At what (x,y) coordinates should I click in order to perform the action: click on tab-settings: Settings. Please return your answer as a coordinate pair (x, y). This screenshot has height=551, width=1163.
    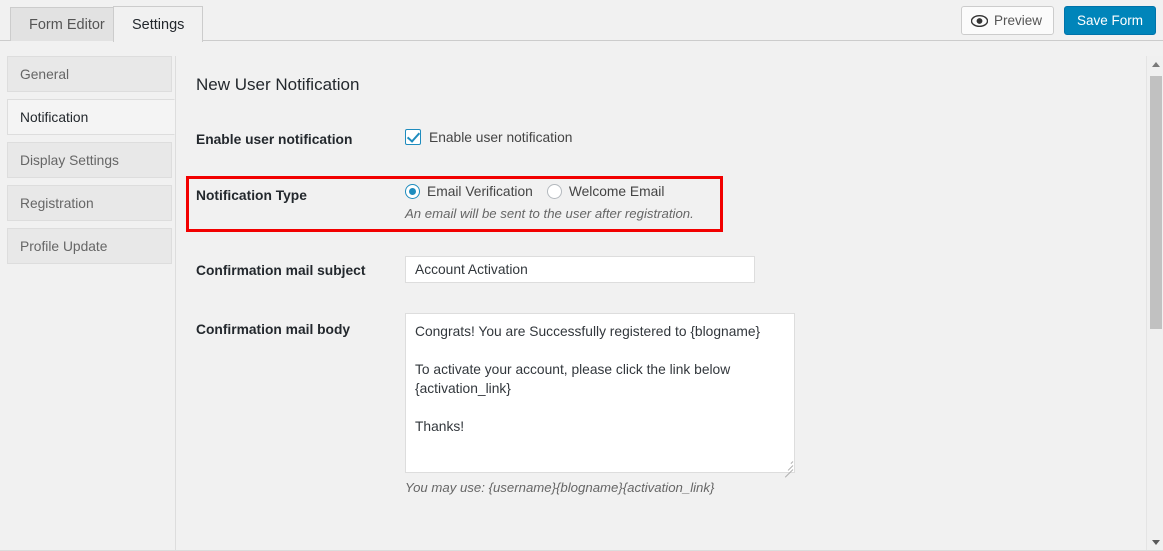
    Looking at the image, I should click on (158, 24).